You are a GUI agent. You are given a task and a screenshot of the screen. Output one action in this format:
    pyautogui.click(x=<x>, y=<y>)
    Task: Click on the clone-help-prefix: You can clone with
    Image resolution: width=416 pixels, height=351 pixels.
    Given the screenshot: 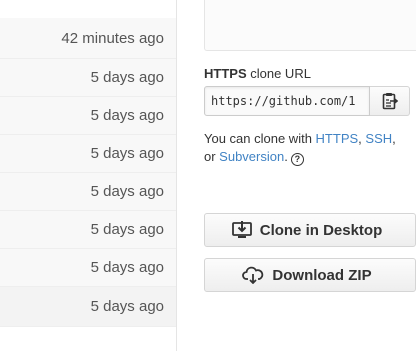 What is the action you would take?
    pyautogui.click(x=260, y=138)
    